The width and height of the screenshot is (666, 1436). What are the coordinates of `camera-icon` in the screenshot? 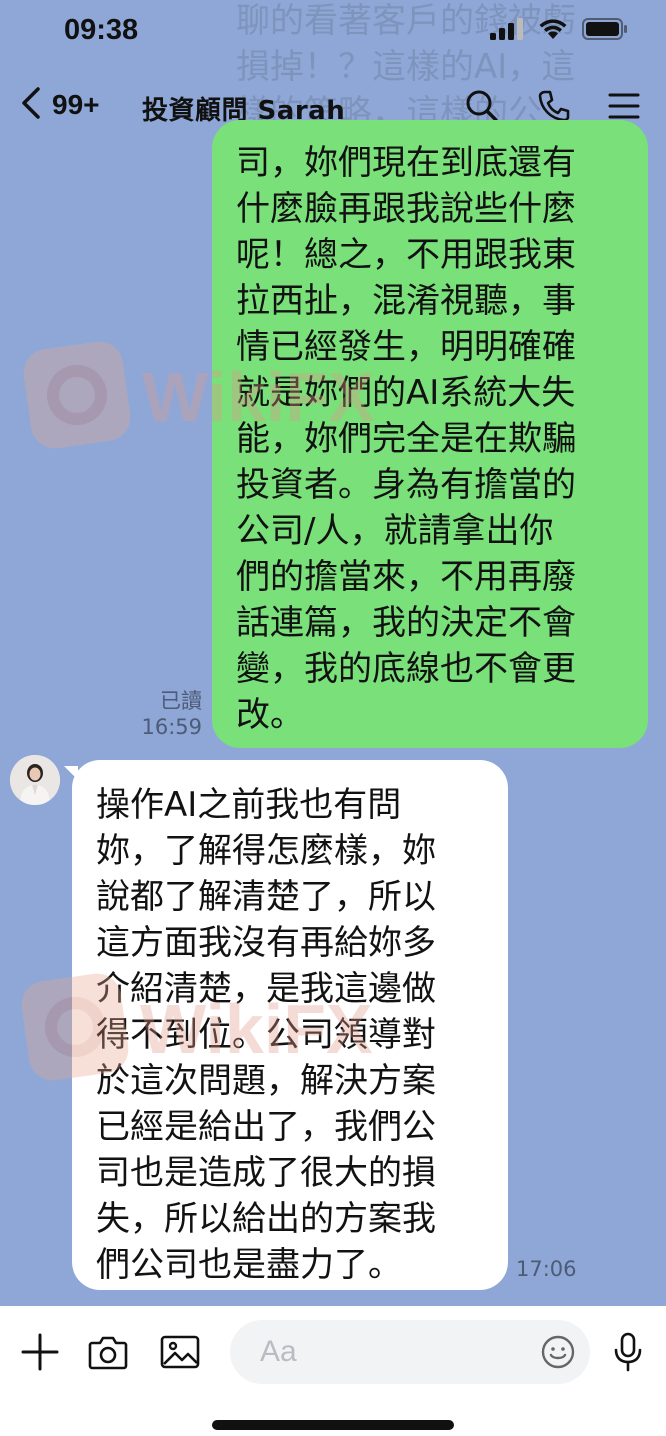 It's located at (108, 1352).